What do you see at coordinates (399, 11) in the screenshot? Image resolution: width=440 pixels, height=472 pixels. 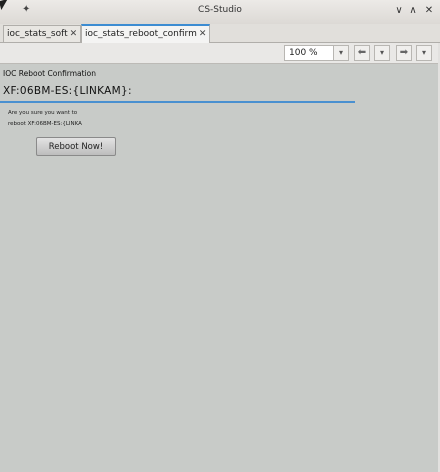 I see `minimize-button: ∨` at bounding box center [399, 11].